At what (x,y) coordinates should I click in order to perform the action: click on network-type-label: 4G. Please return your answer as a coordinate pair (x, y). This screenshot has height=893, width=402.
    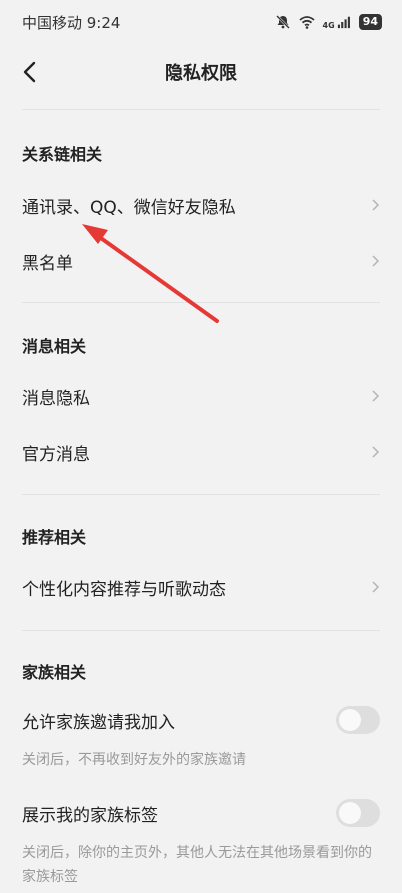
    Looking at the image, I should click on (328, 25).